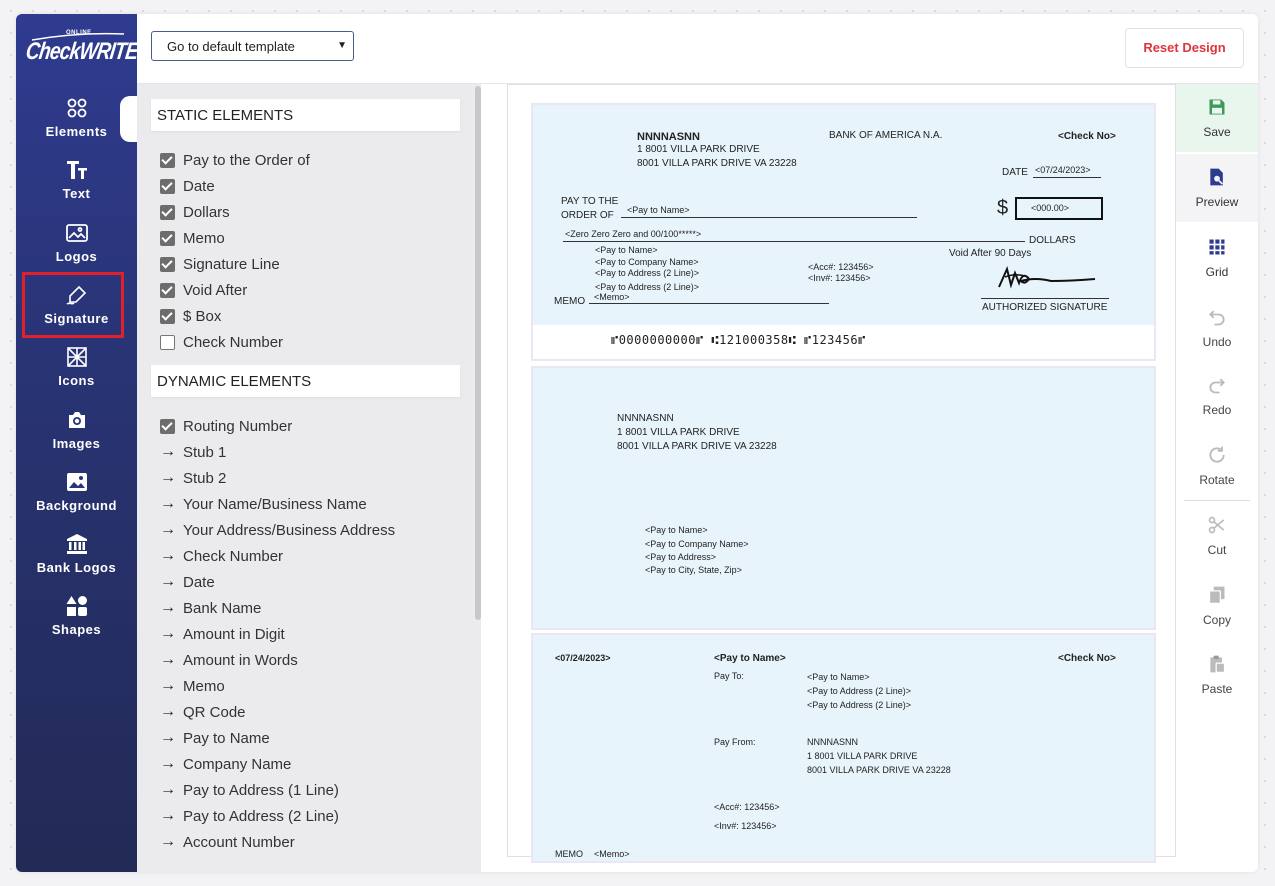 This screenshot has height=886, width=1275. Describe the element at coordinates (841, 267) in the screenshot. I see `account-number: <Acc#: 123456>` at that location.